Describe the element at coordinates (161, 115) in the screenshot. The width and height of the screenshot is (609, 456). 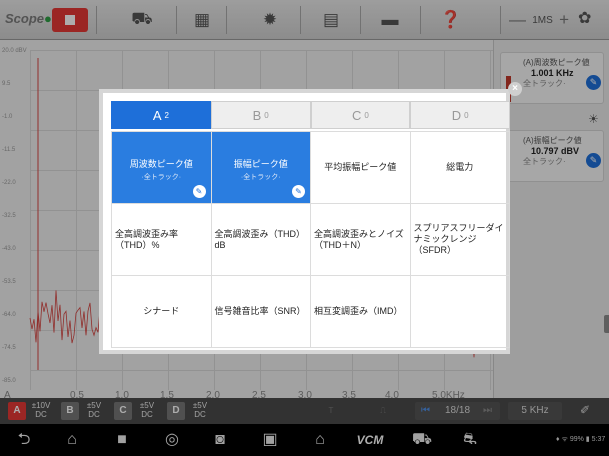
I see `tab-channel-a: A2` at that location.